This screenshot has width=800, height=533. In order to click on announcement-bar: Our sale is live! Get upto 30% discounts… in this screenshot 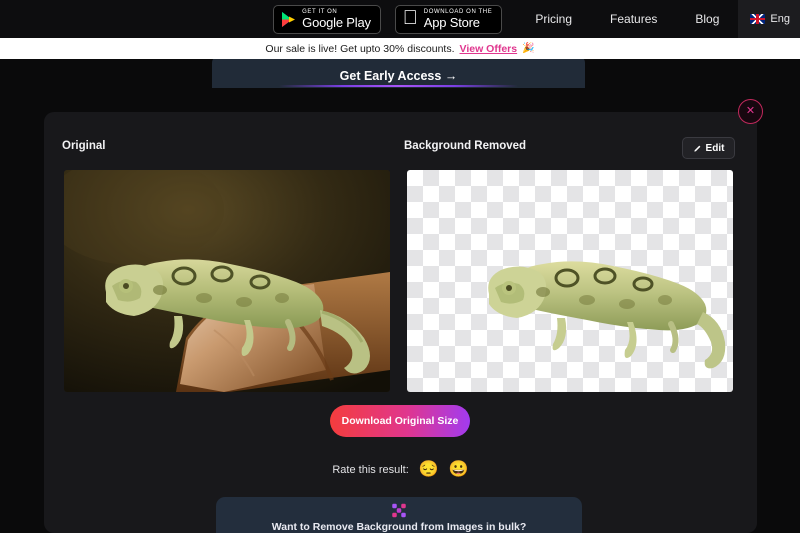, I will do `click(400, 48)`.